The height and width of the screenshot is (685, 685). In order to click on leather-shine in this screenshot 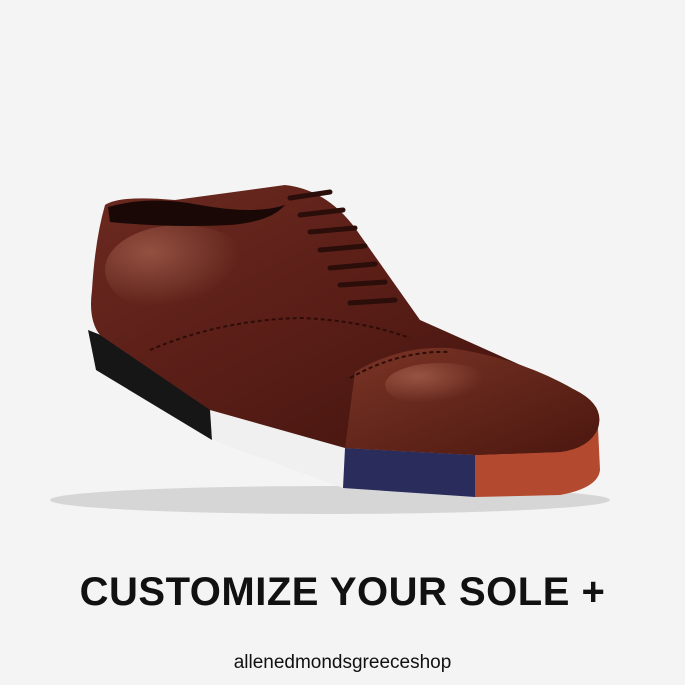, I will do `click(180, 270)`.